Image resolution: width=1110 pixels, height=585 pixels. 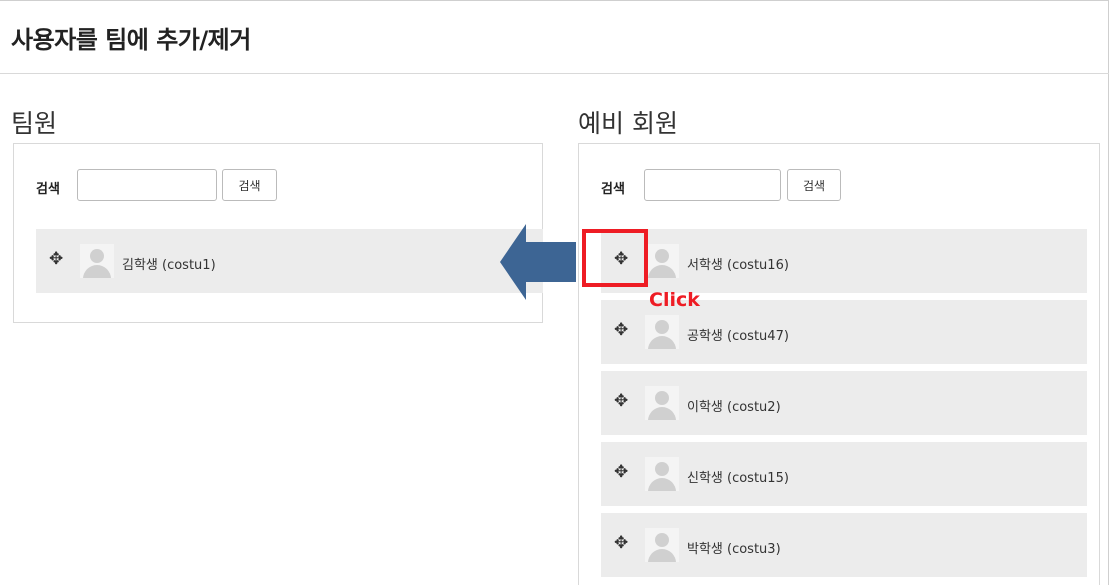 I want to click on user-name: 신학생 (costu15), so click(x=738, y=478).